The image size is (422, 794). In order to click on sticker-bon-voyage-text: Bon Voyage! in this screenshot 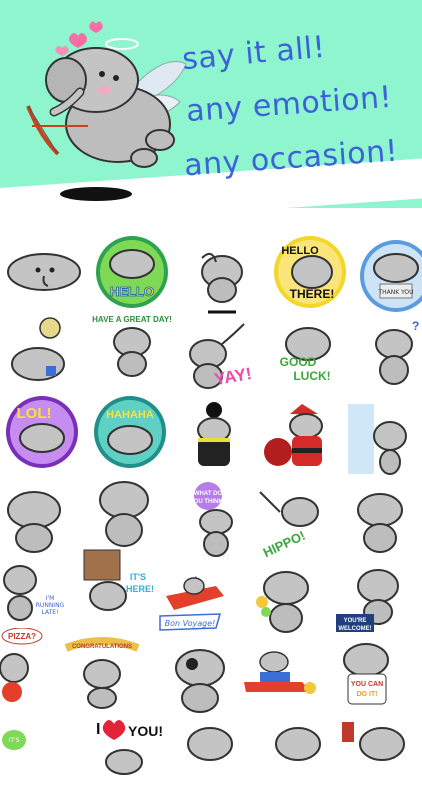, I will do `click(190, 623)`.